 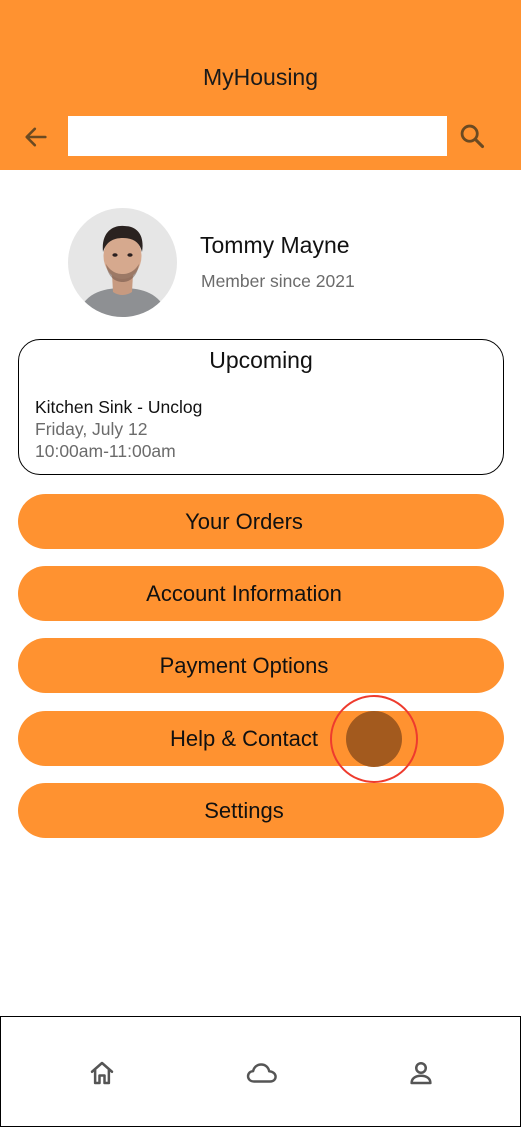 I want to click on cloud-icon, so click(x=261, y=1073).